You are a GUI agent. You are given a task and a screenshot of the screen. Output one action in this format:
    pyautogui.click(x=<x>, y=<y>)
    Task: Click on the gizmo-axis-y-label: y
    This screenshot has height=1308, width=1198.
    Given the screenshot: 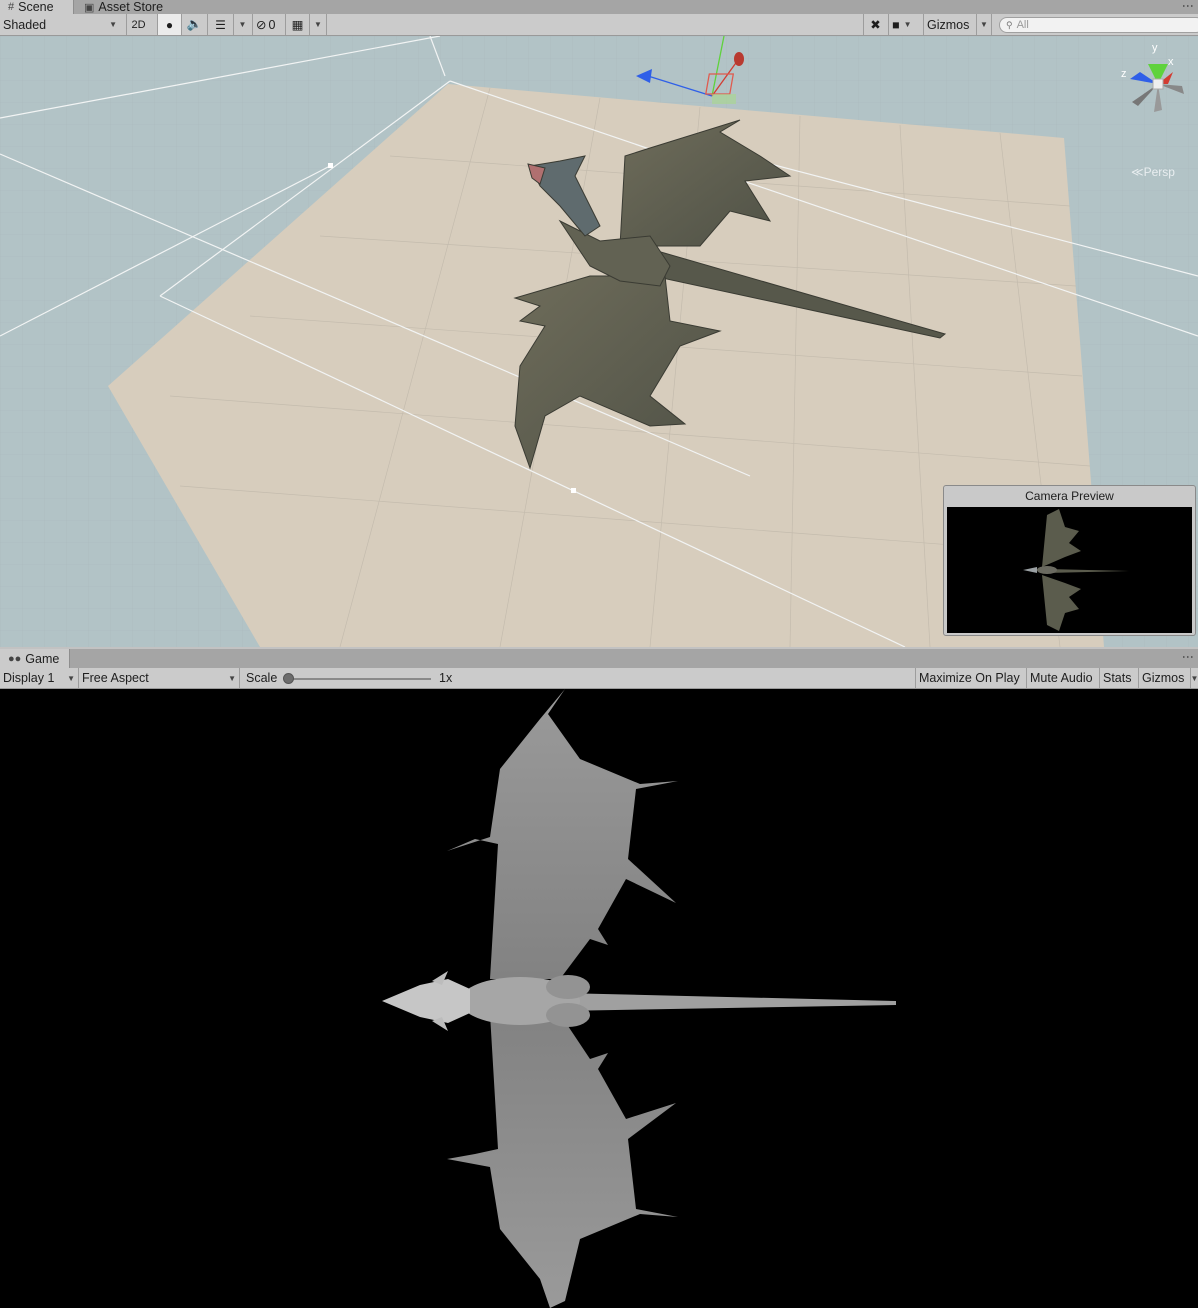 What is the action you would take?
    pyautogui.click(x=1155, y=48)
    